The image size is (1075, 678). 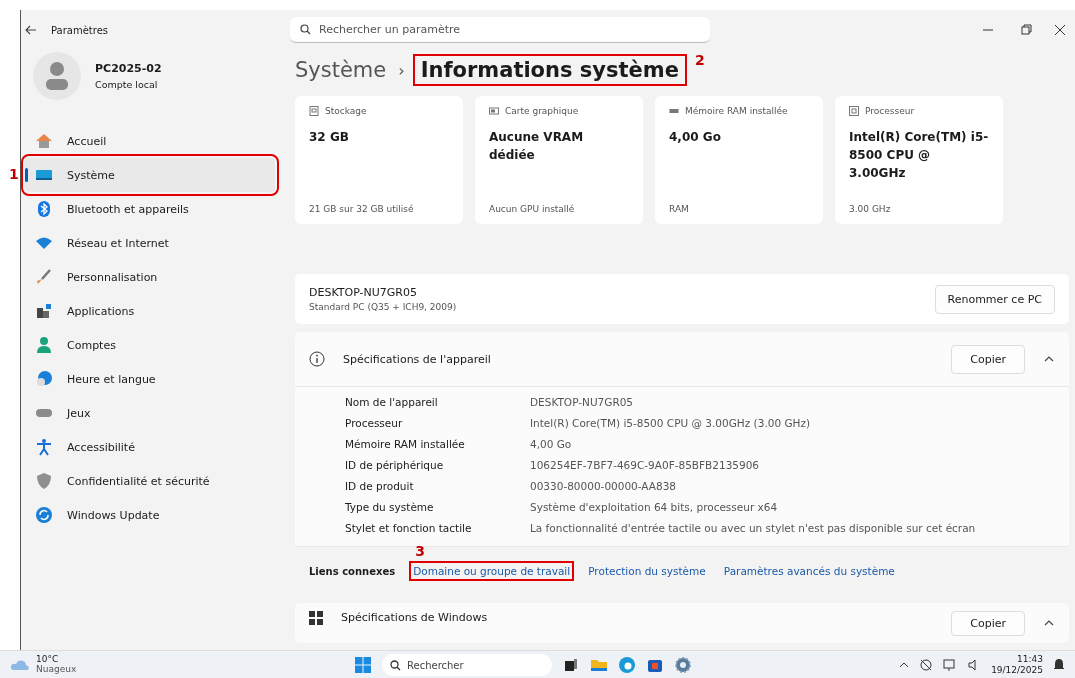 What do you see at coordinates (392, 402) in the screenshot?
I see `spec-label: Nom de l'appareil` at bounding box center [392, 402].